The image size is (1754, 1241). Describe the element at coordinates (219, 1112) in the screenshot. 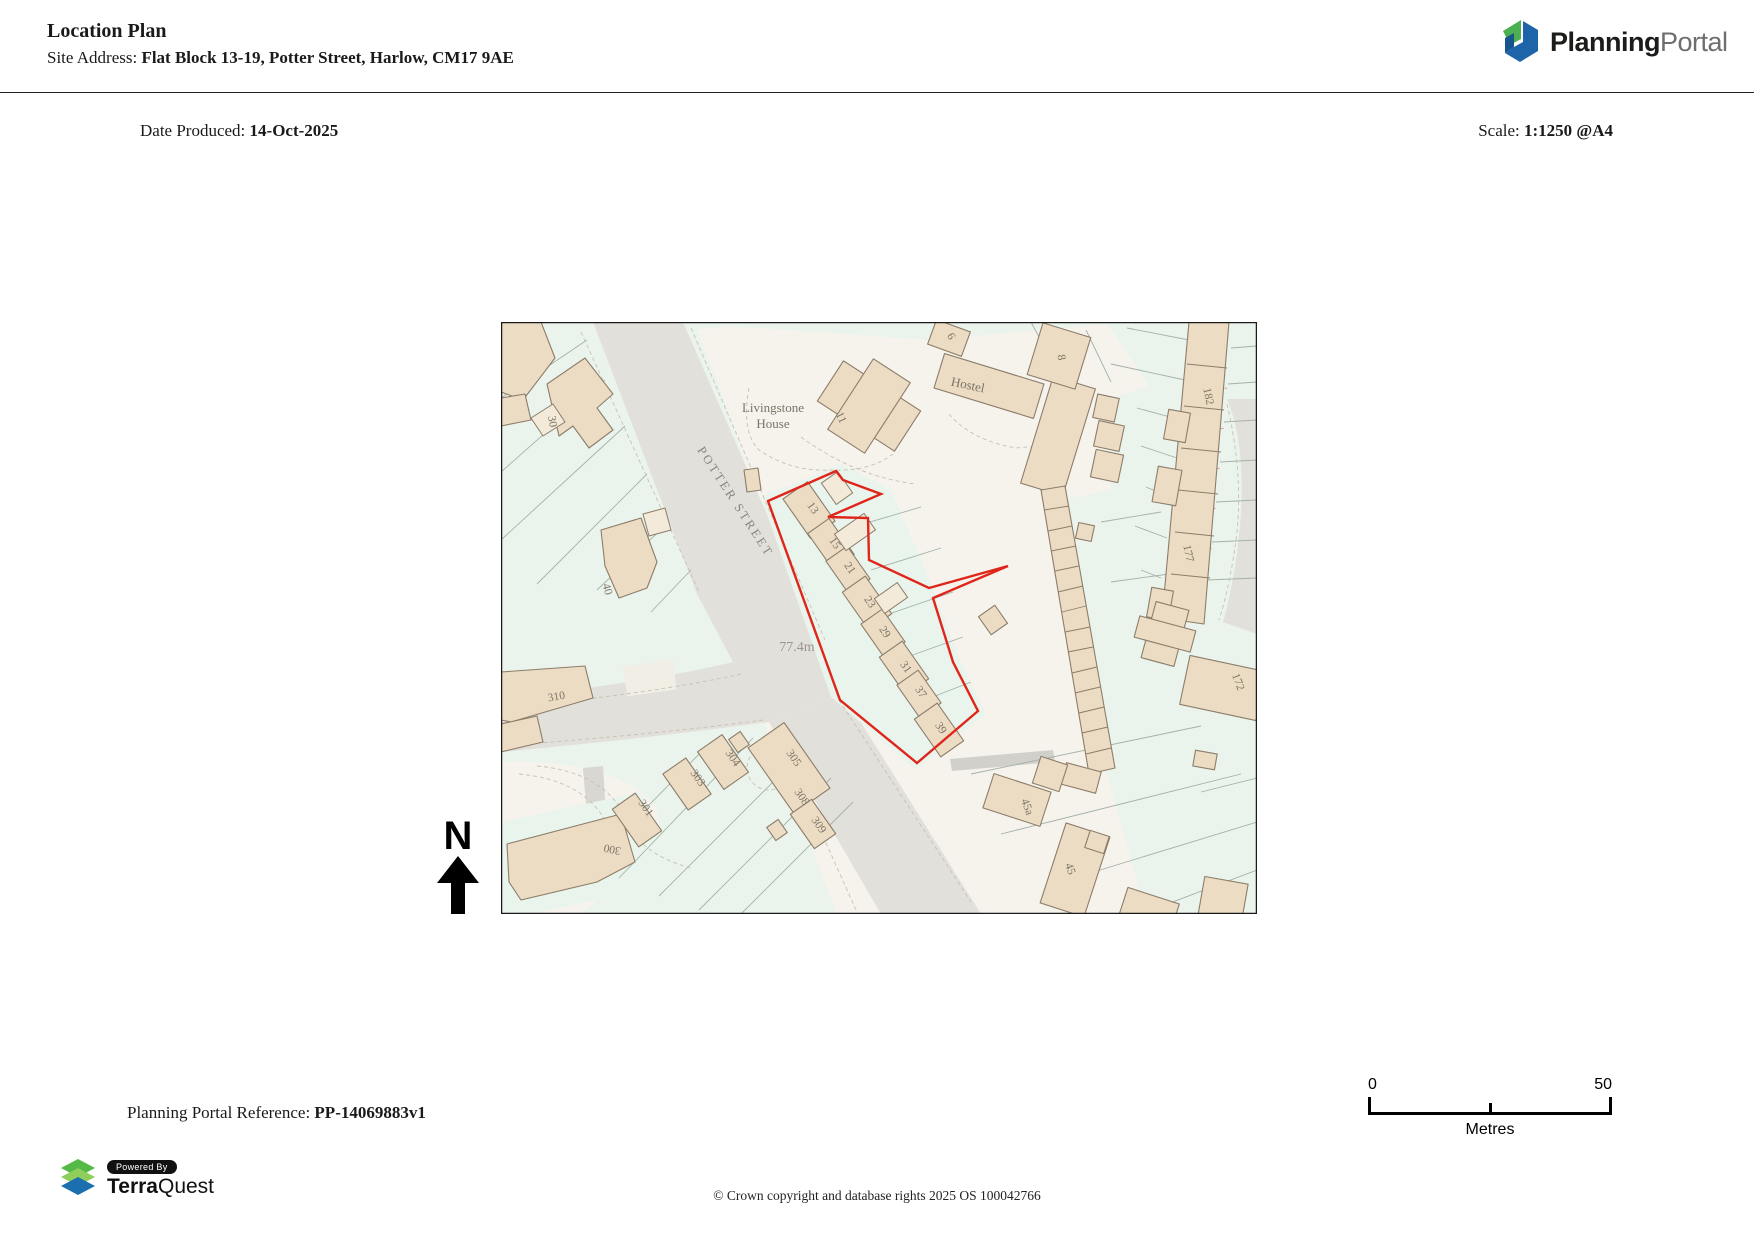

I see `planning-reference-label: Planning Portal Reference:` at that location.